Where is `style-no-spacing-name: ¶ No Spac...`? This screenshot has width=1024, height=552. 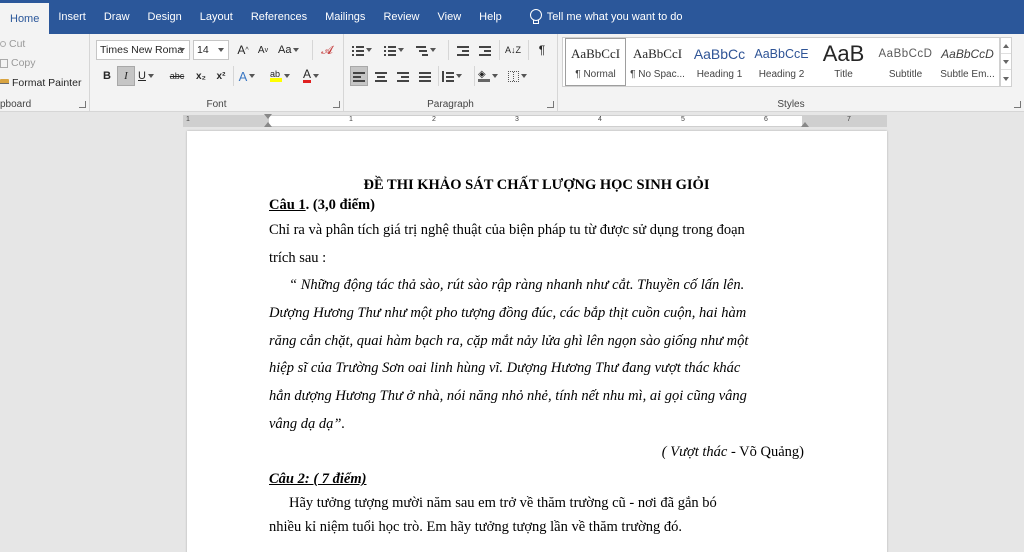 style-no-spacing-name: ¶ No Spac... is located at coordinates (657, 74).